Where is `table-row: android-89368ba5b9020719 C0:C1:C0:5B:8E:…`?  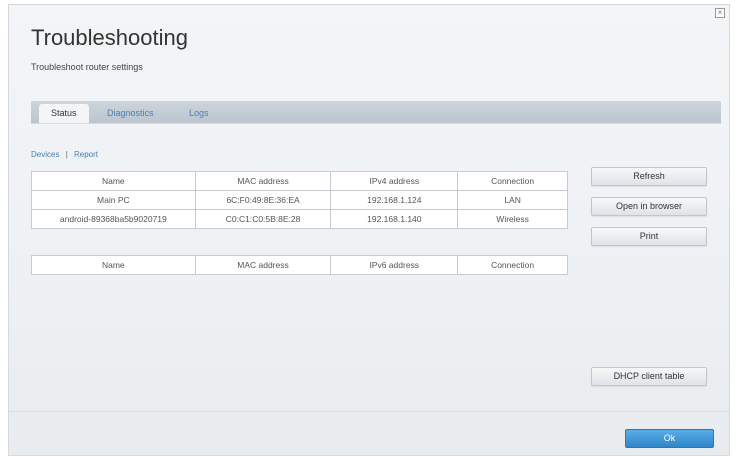 table-row: android-89368ba5b9020719 C0:C1:C0:5B:8E:… is located at coordinates (299, 219).